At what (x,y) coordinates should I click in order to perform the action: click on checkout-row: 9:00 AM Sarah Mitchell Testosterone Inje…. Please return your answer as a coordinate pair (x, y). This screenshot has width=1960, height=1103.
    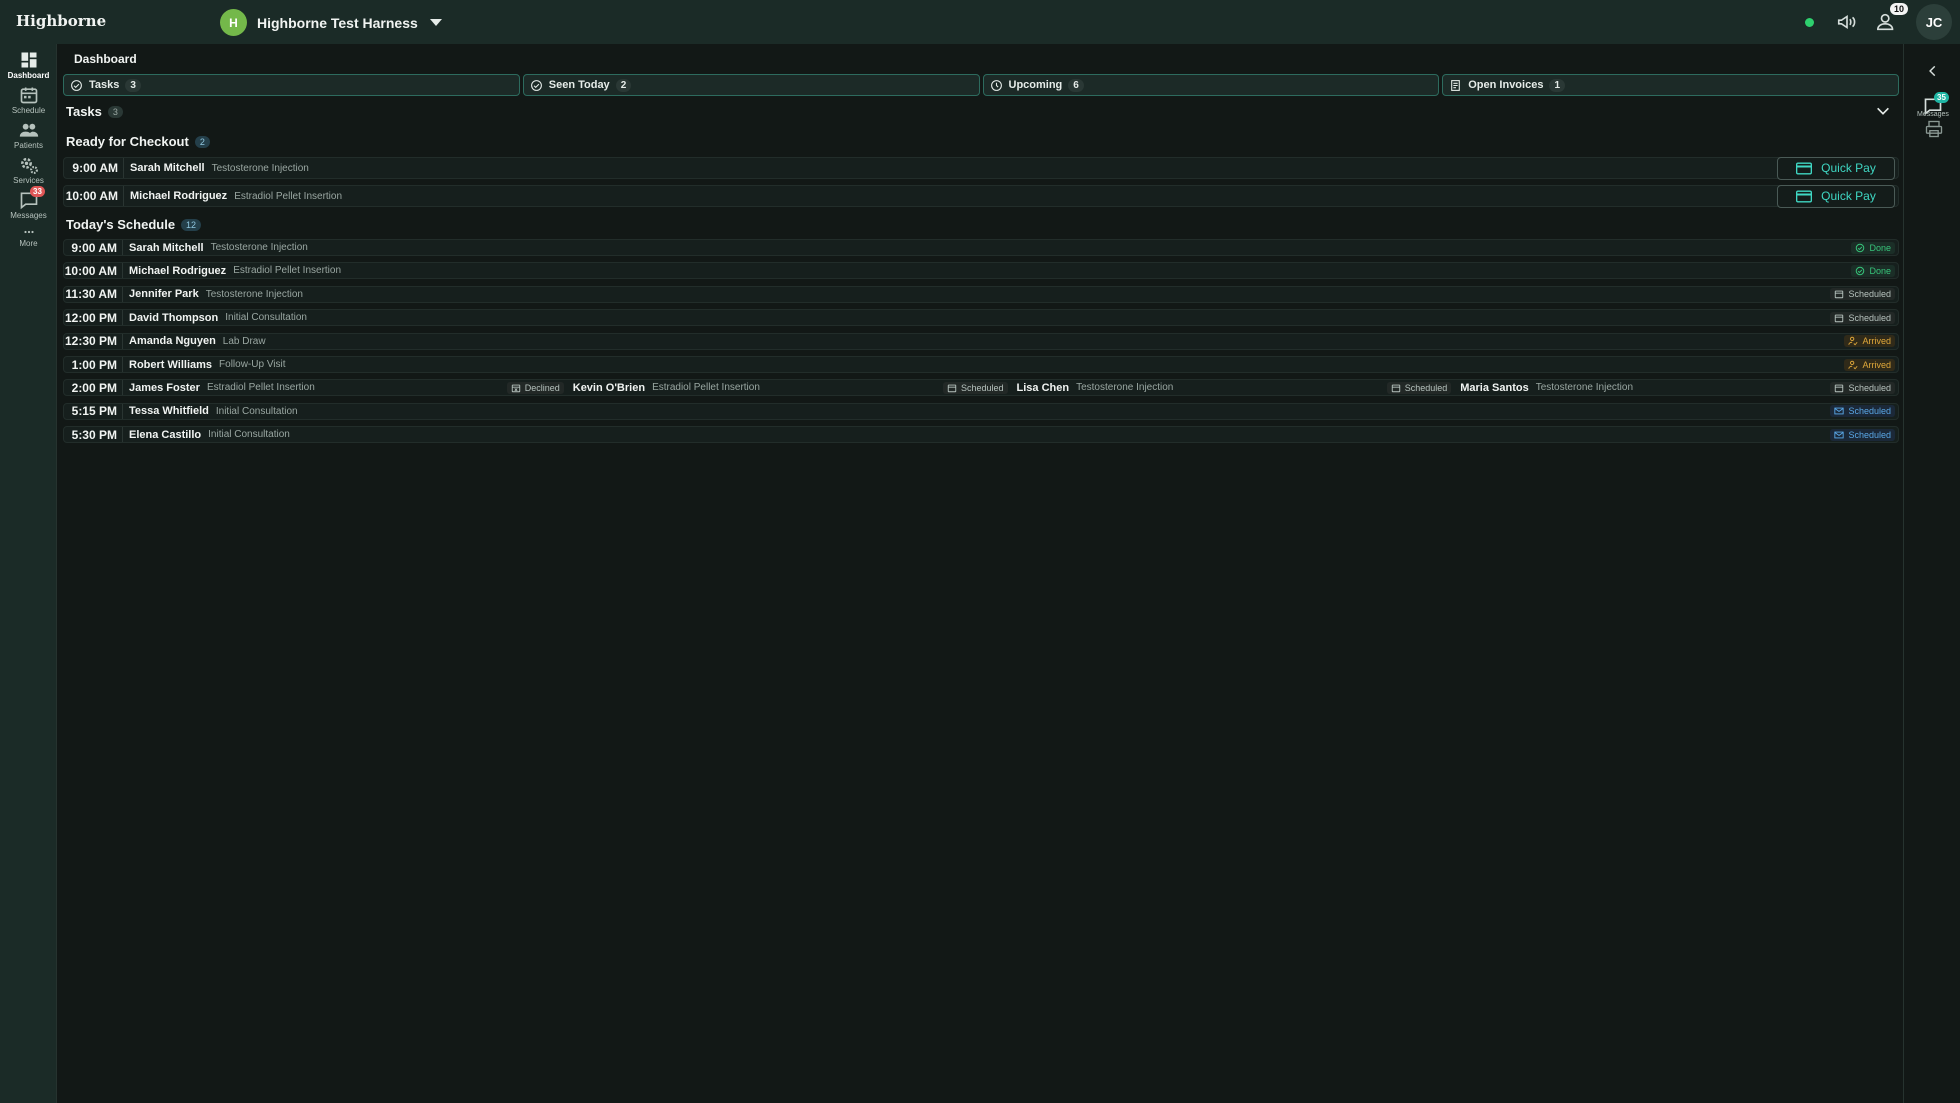
    Looking at the image, I should click on (981, 168).